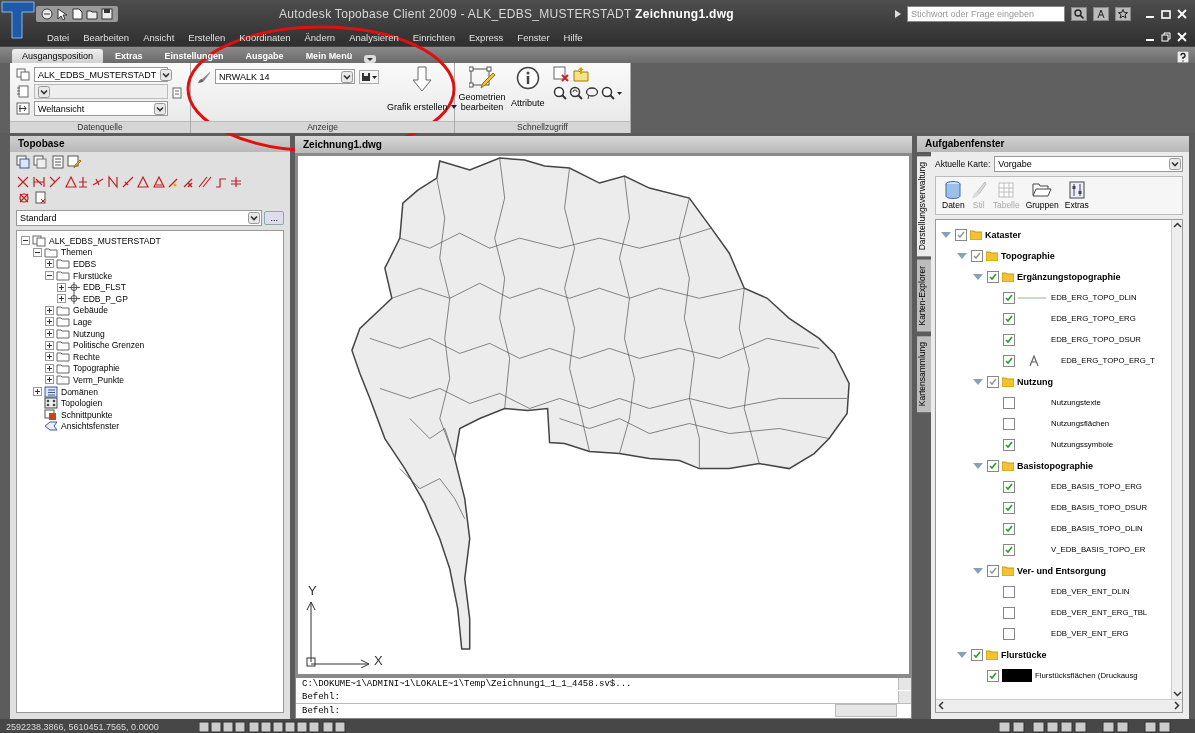 Image resolution: width=1195 pixels, height=733 pixels. I want to click on open-folder-icon, so click(92, 14).